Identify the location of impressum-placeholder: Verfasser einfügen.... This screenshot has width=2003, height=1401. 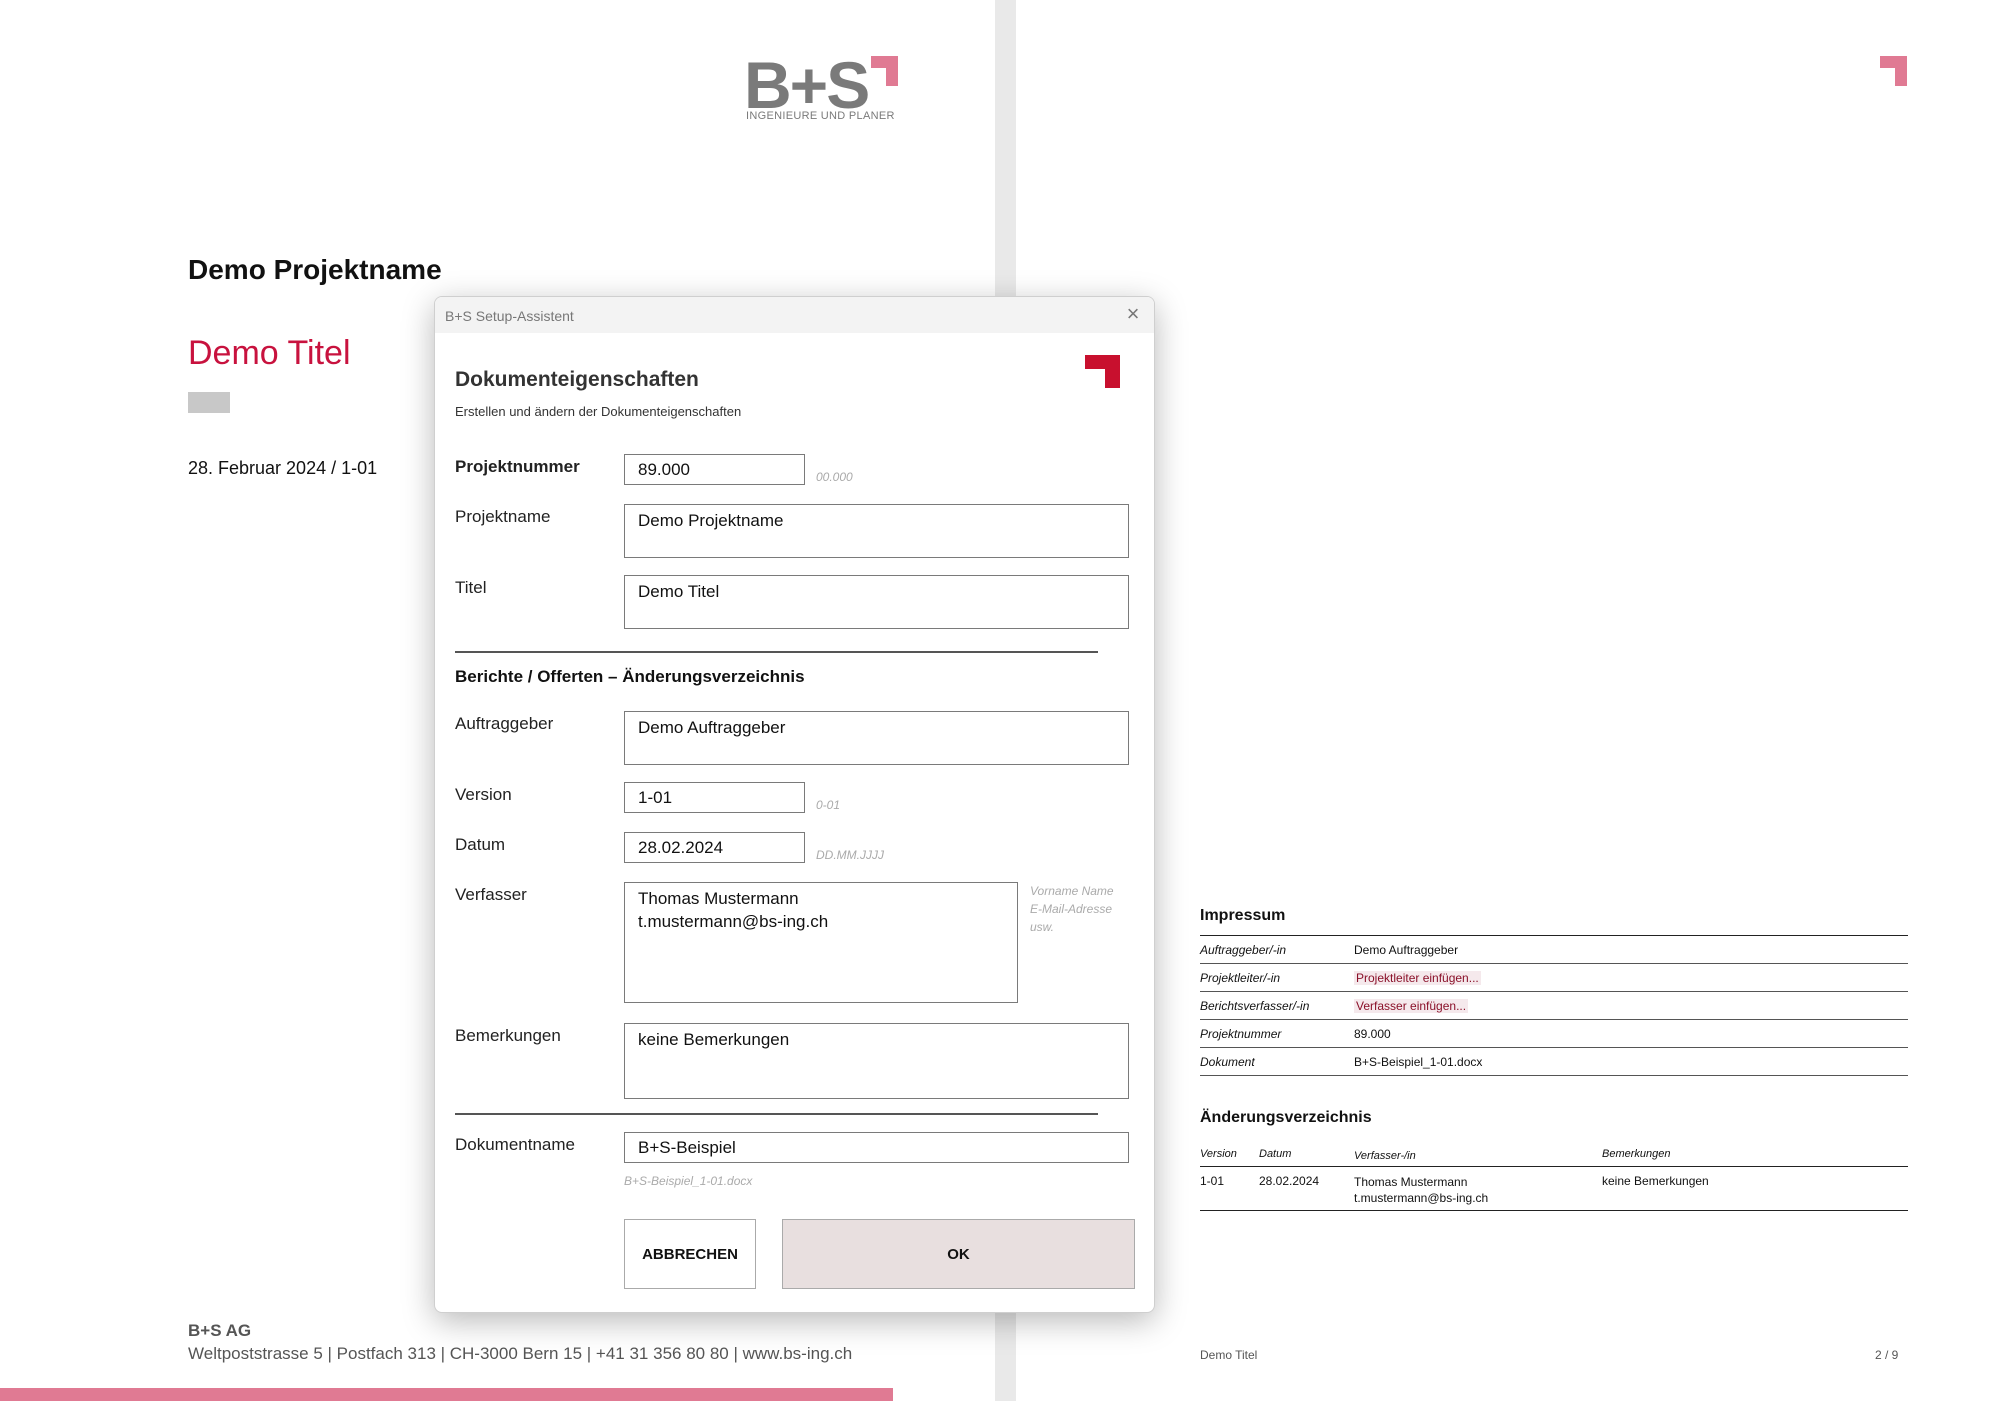
(1411, 1005).